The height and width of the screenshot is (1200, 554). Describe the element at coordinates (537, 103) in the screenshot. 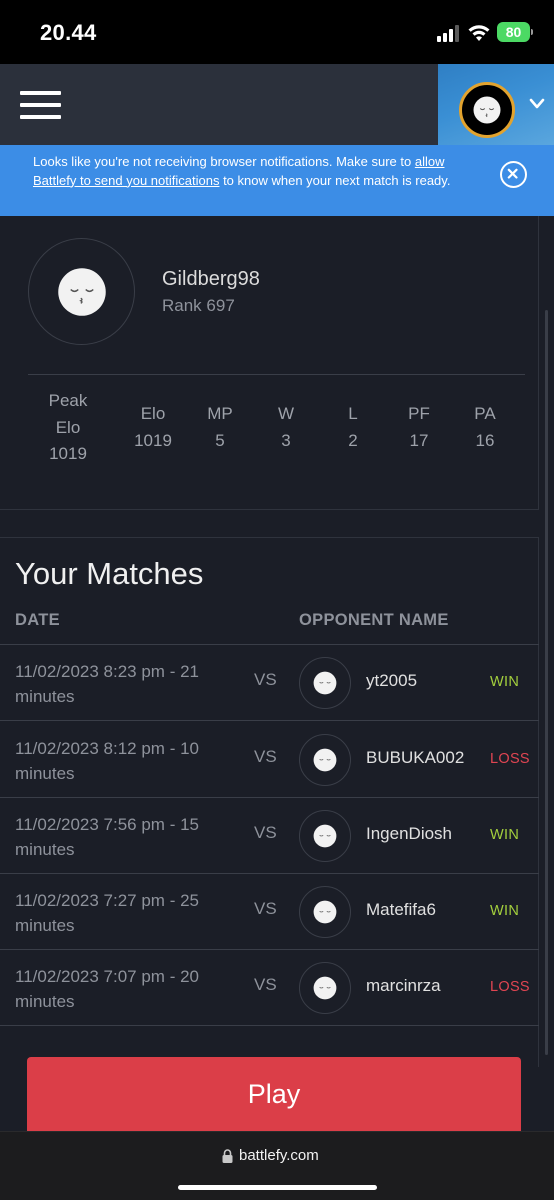

I see `chevron-down-icon` at that location.